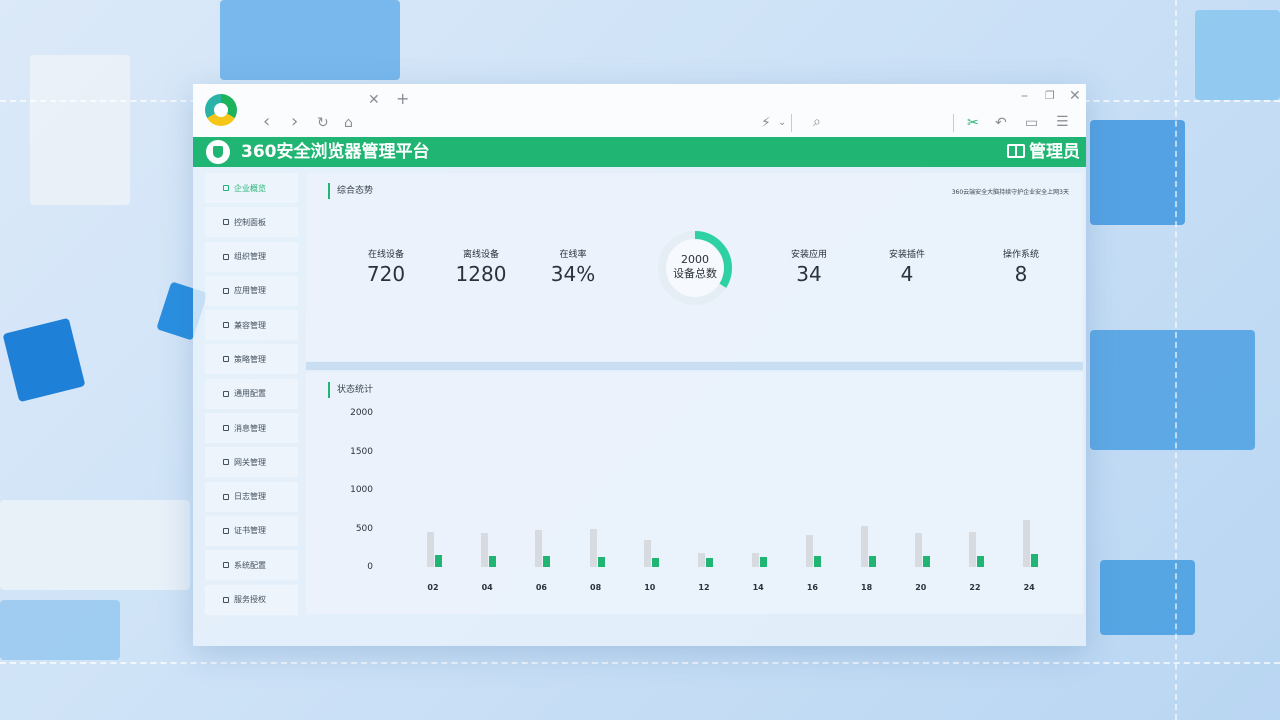 Image resolution: width=1280 pixels, height=720 pixels. I want to click on stat-offline: 离线设备 1280, so click(481, 268).